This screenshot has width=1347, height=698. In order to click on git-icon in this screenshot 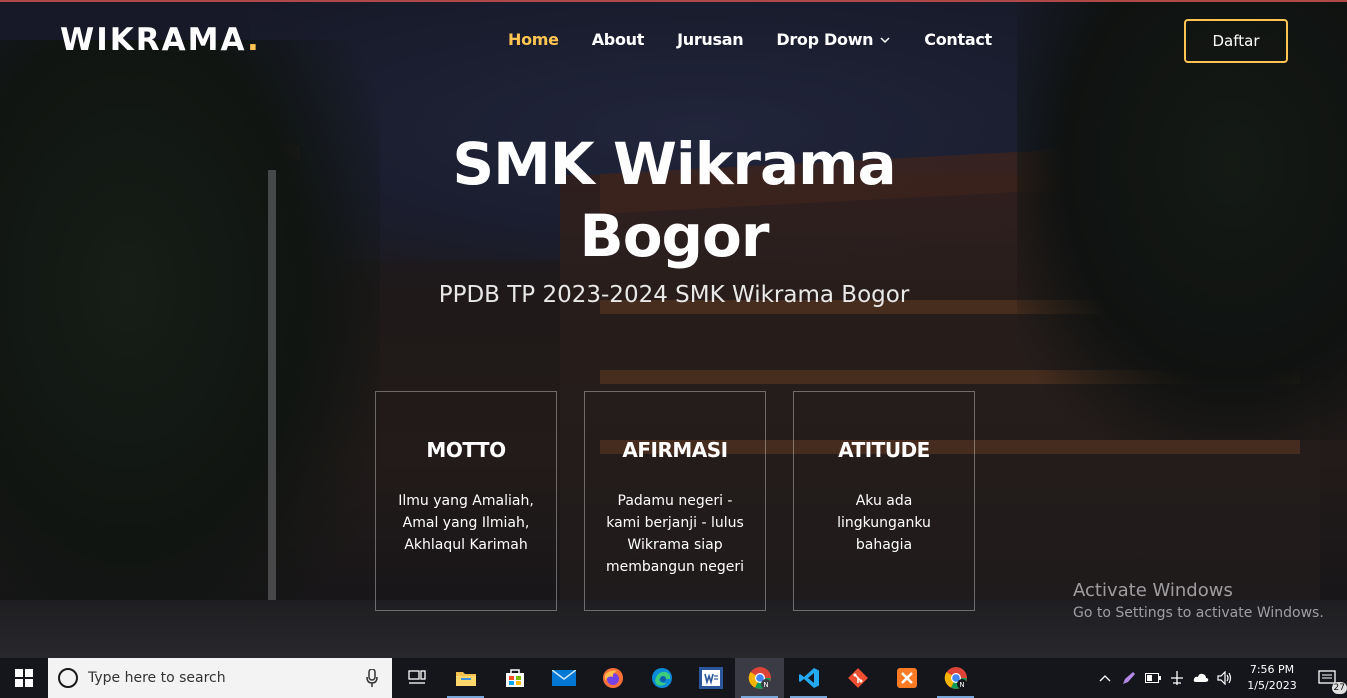, I will do `click(857, 678)`.